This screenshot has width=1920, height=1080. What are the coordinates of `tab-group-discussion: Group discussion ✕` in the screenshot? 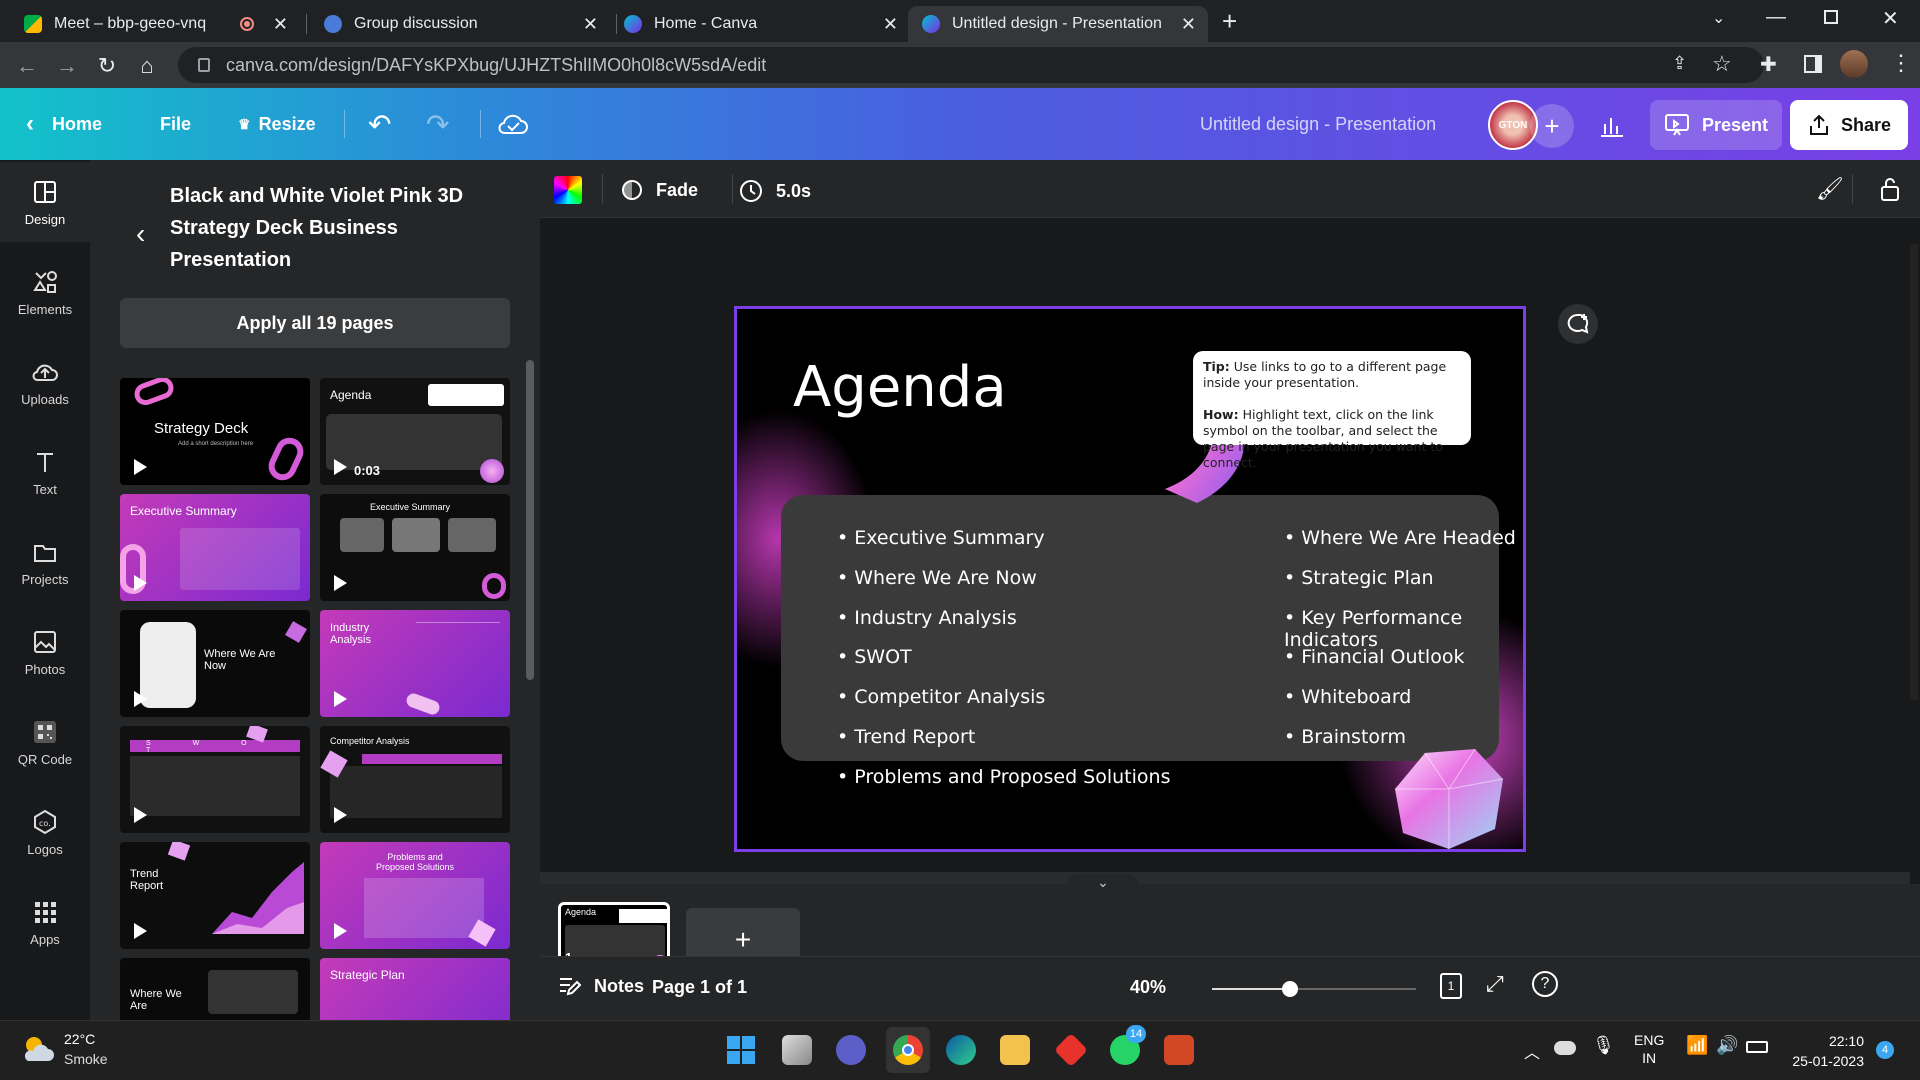 It's located at (460, 24).